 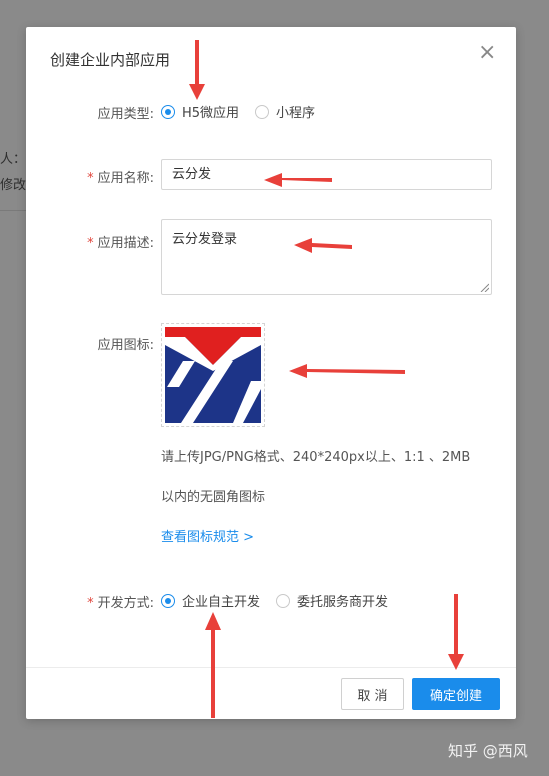 I want to click on app-type-option-label: 小程序, so click(x=296, y=113).